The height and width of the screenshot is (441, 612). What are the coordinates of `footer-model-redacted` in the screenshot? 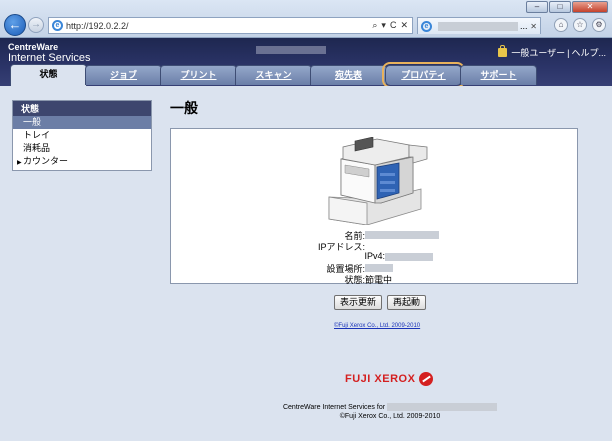 It's located at (442, 407).